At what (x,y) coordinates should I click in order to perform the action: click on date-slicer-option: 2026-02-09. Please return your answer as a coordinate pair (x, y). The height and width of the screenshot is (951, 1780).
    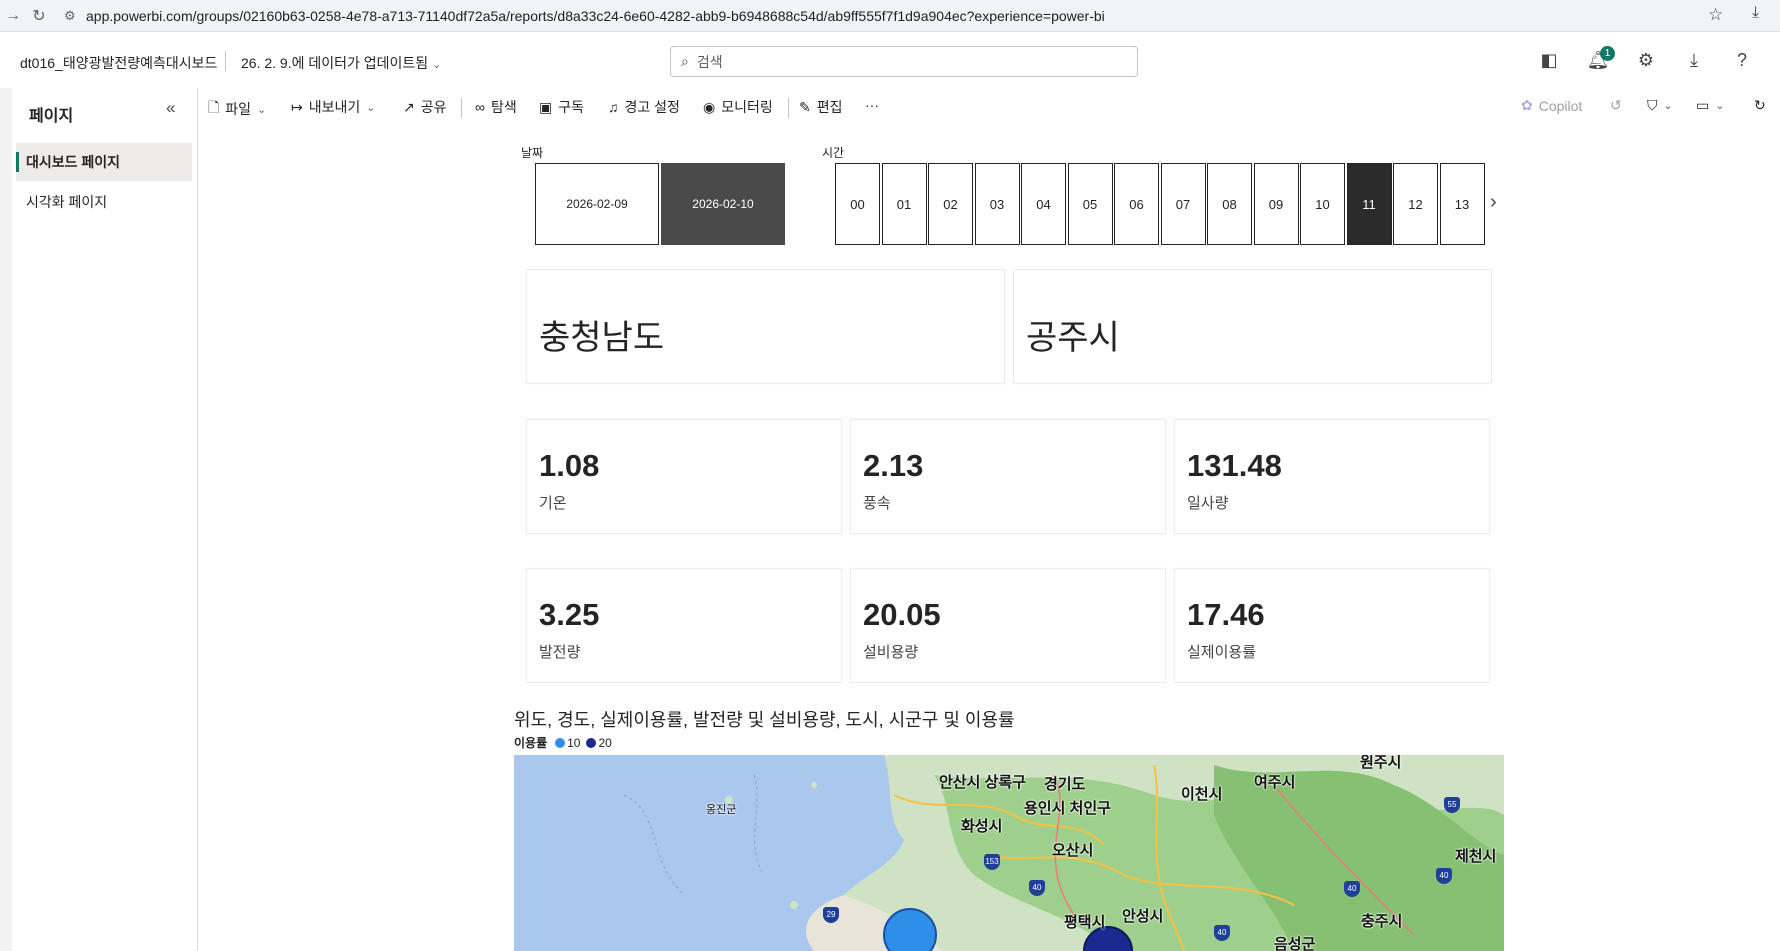
    Looking at the image, I should click on (597, 204).